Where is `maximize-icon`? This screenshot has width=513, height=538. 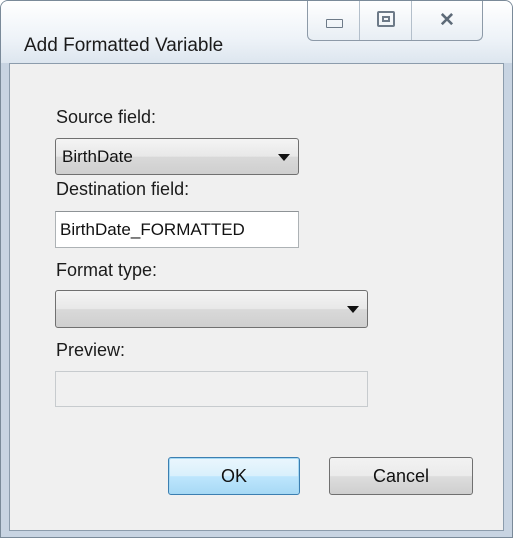 maximize-icon is located at coordinates (386, 19).